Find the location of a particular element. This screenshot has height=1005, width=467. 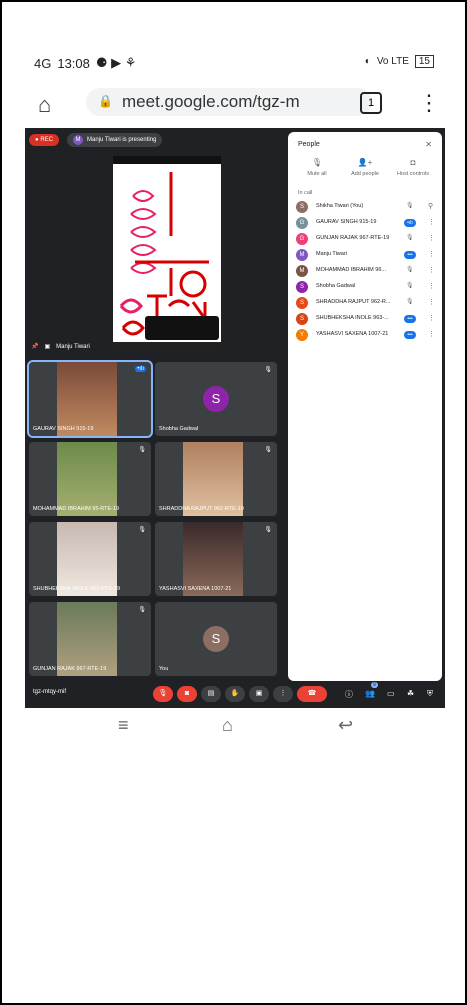

tile-name: Shobha Gadwal is located at coordinates (179, 429).